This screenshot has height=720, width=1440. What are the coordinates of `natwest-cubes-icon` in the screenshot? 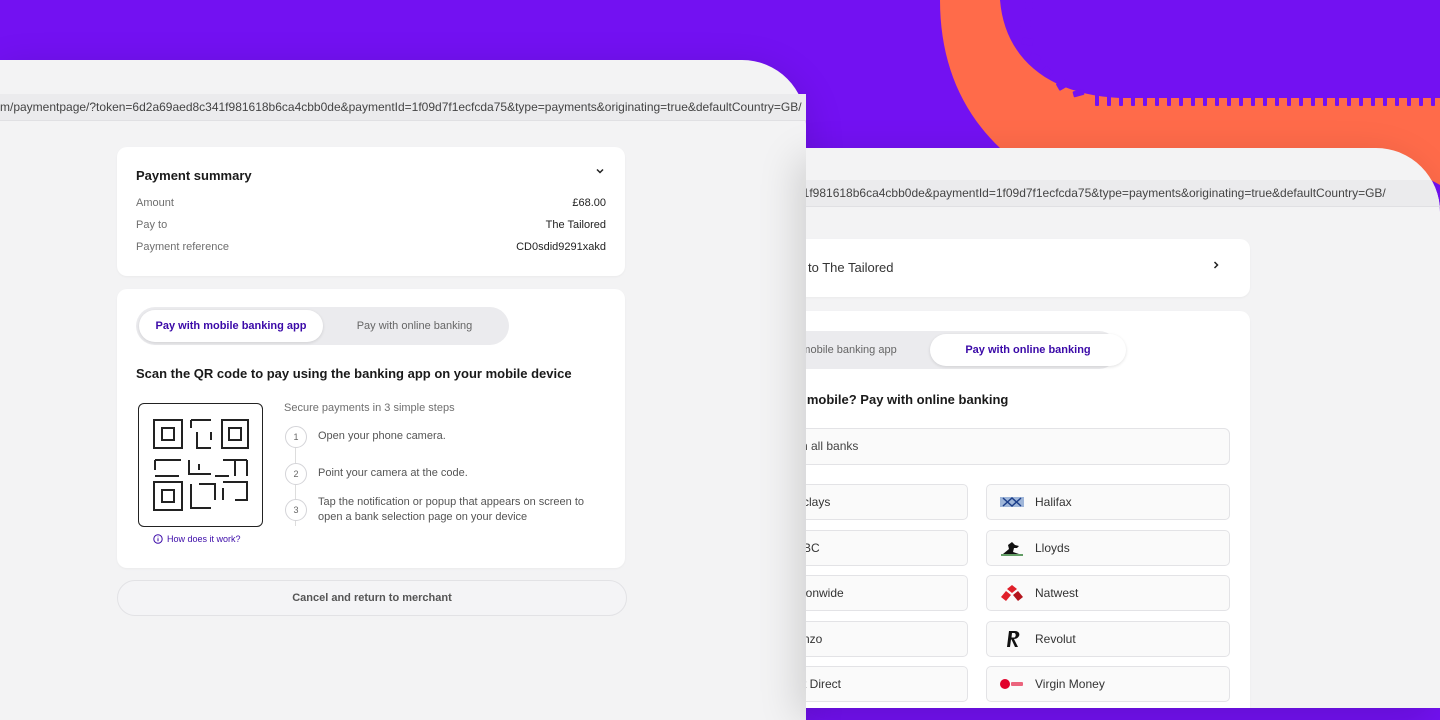 It's located at (1012, 593).